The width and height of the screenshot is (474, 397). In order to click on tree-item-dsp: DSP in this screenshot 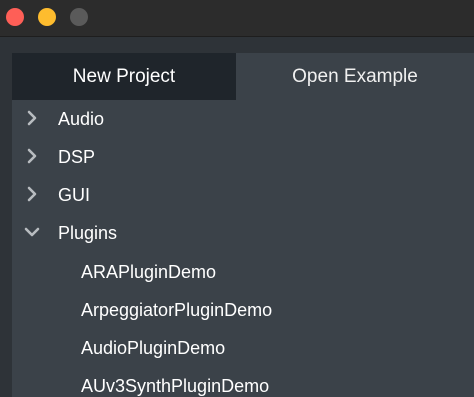, I will do `click(243, 157)`.